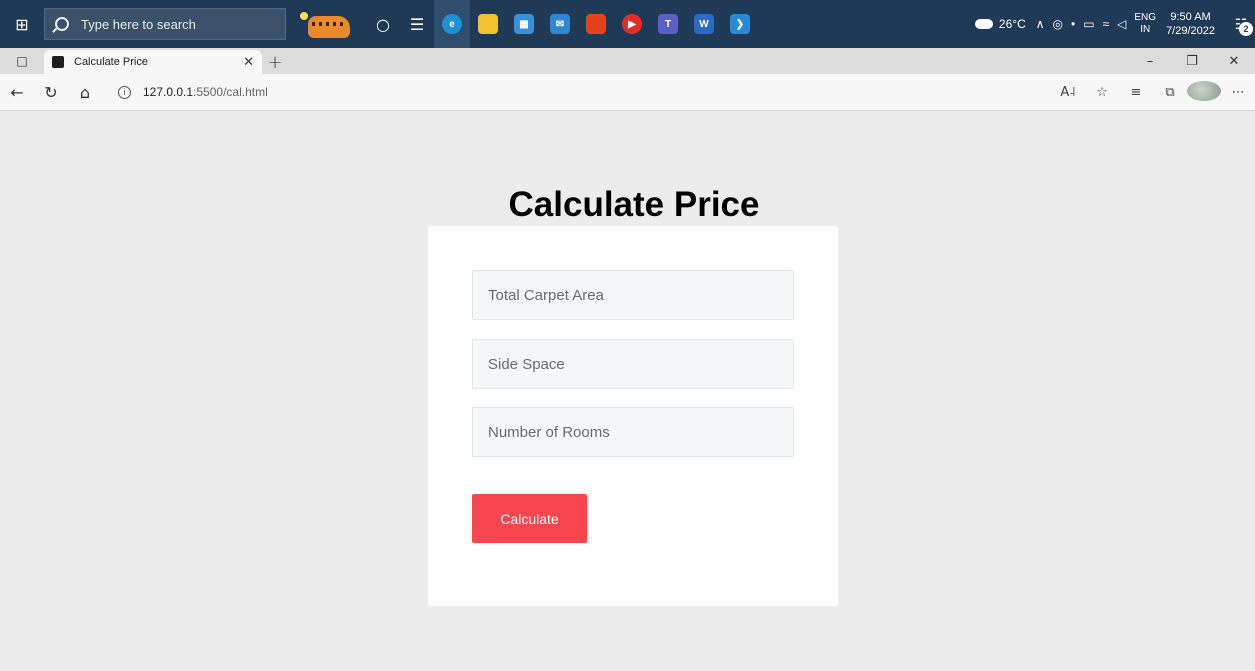 The height and width of the screenshot is (671, 1255). What do you see at coordinates (634, 204) in the screenshot?
I see `page-title: Calculate Price` at bounding box center [634, 204].